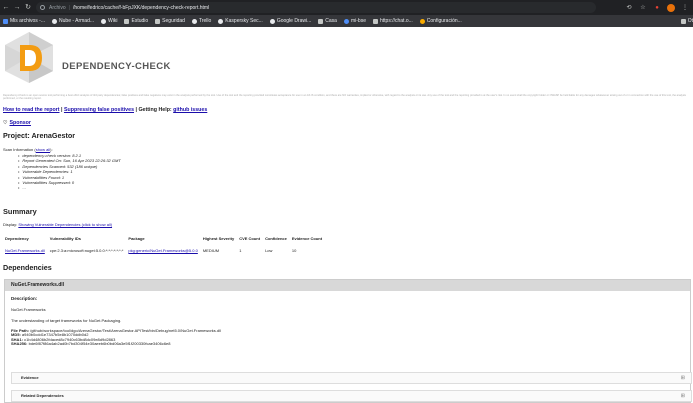  I want to click on sponsor-link: Sponsor, so click(19, 123).